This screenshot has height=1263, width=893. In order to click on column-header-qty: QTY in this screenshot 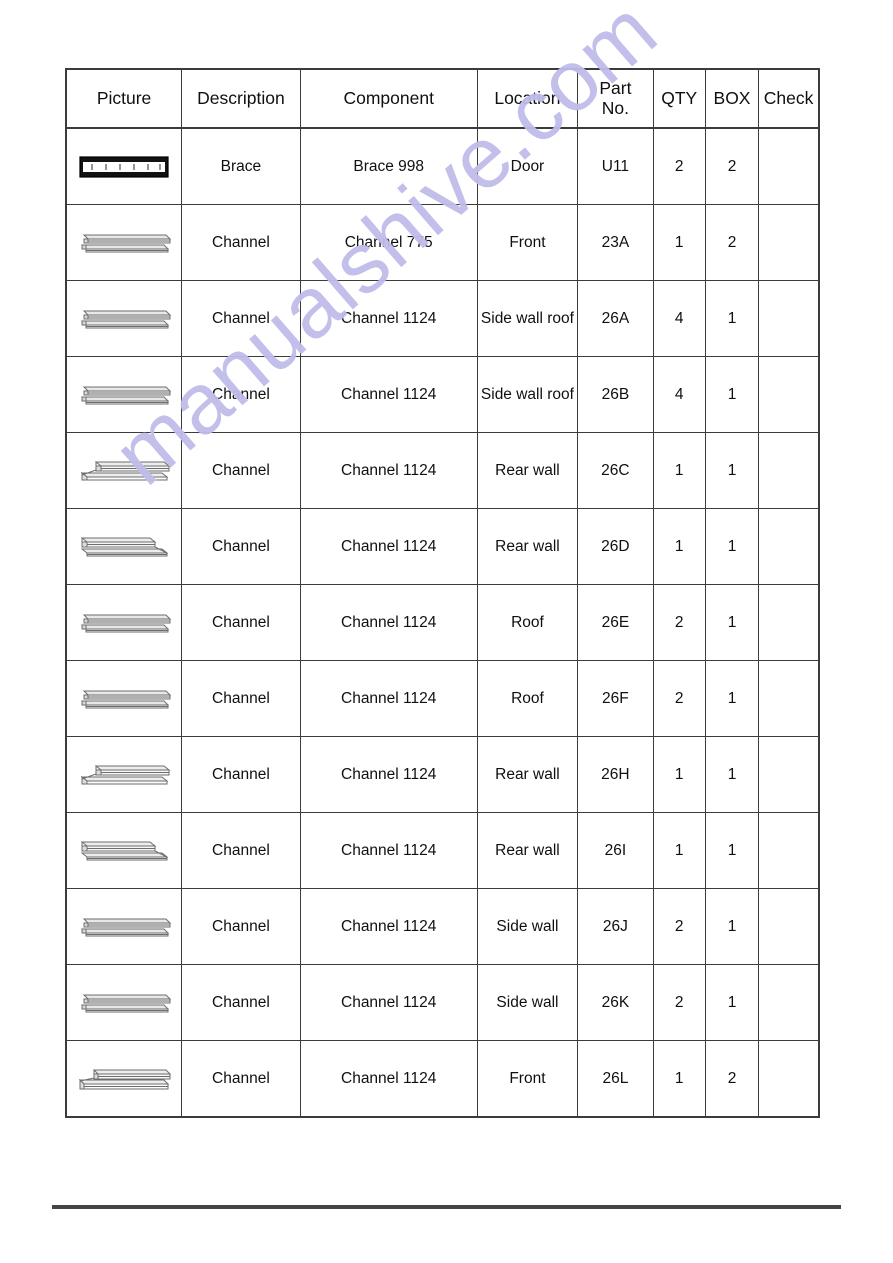, I will do `click(679, 98)`.